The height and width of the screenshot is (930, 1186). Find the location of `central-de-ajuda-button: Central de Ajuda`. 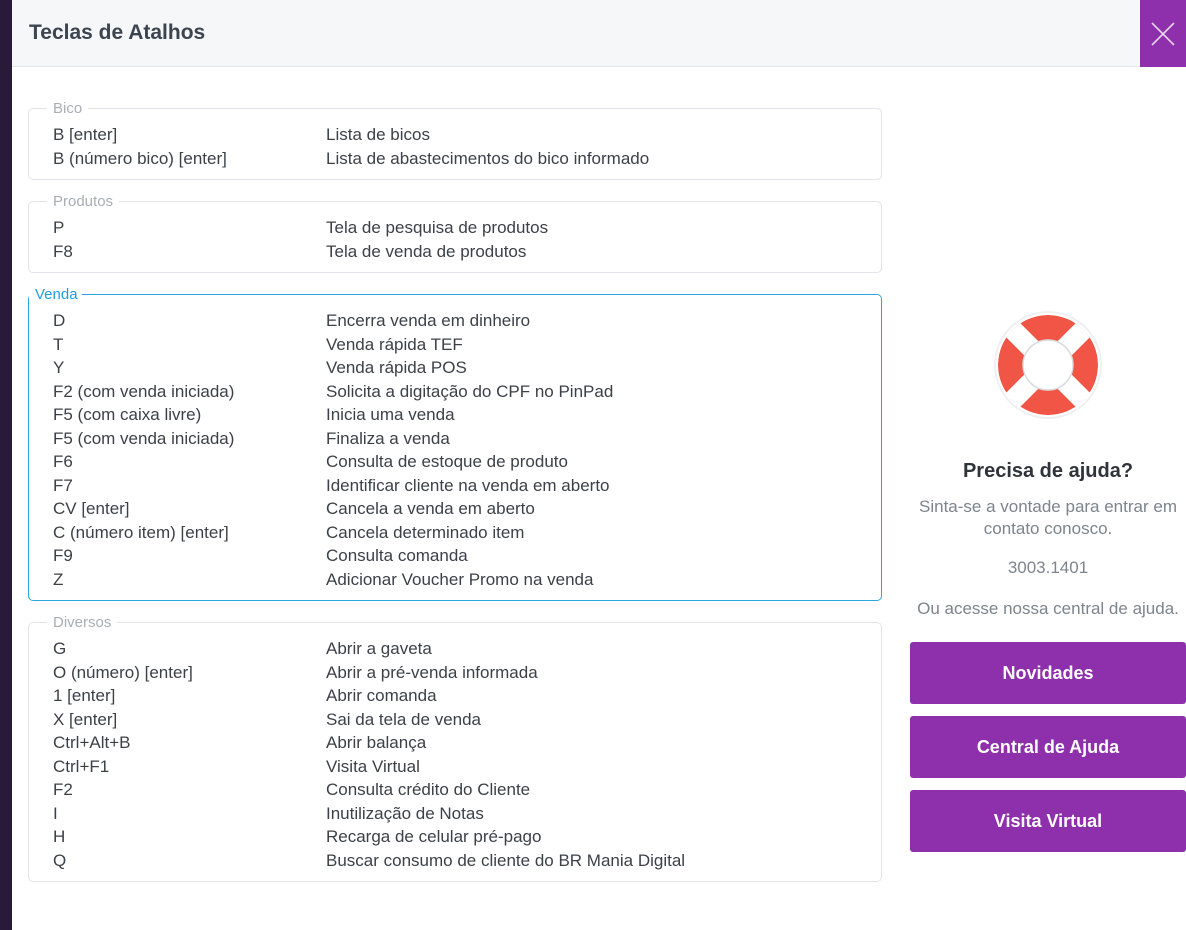

central-de-ajuda-button: Central de Ajuda is located at coordinates (1048, 747).